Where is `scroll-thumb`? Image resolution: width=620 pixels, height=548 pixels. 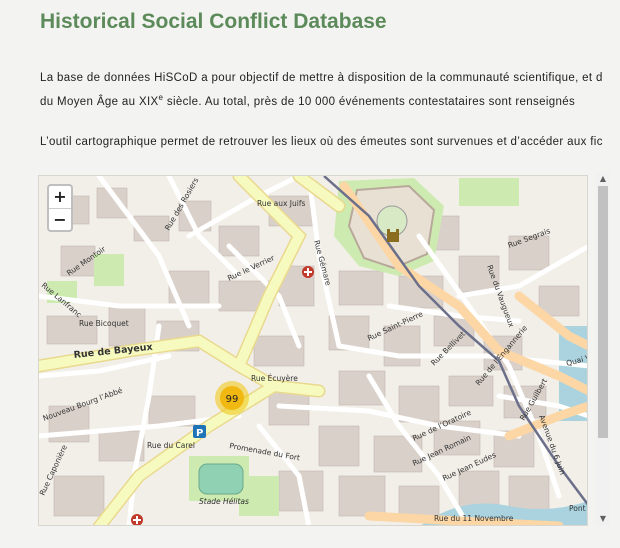 scroll-thumb is located at coordinates (603, 312).